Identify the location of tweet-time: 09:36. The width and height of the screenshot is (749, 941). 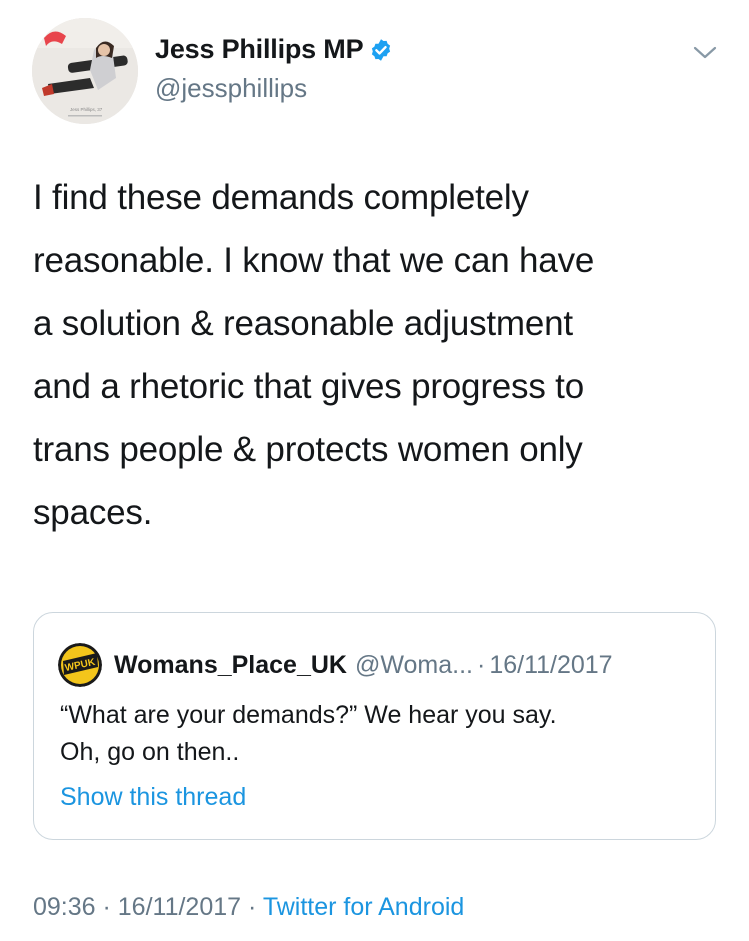
(64, 907).